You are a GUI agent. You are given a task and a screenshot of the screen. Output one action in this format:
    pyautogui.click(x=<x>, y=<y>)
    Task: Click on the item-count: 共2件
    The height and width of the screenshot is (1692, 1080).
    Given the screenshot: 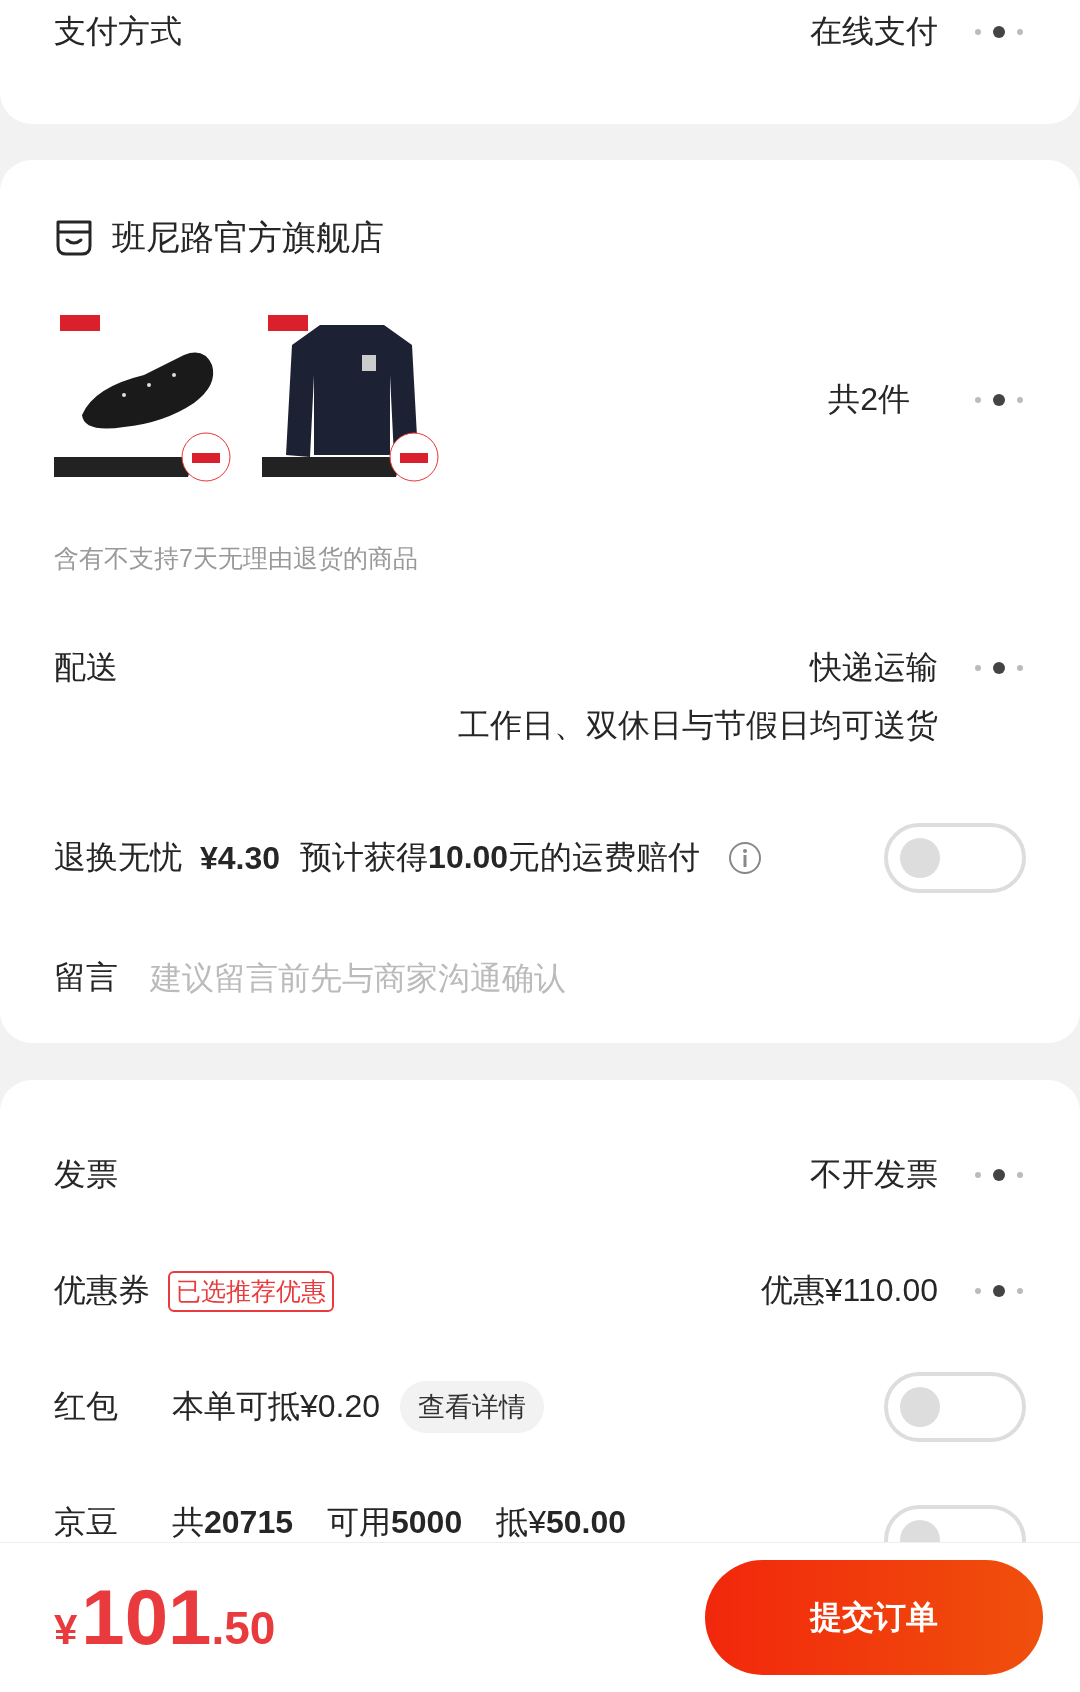 What is the action you would take?
    pyautogui.click(x=869, y=399)
    